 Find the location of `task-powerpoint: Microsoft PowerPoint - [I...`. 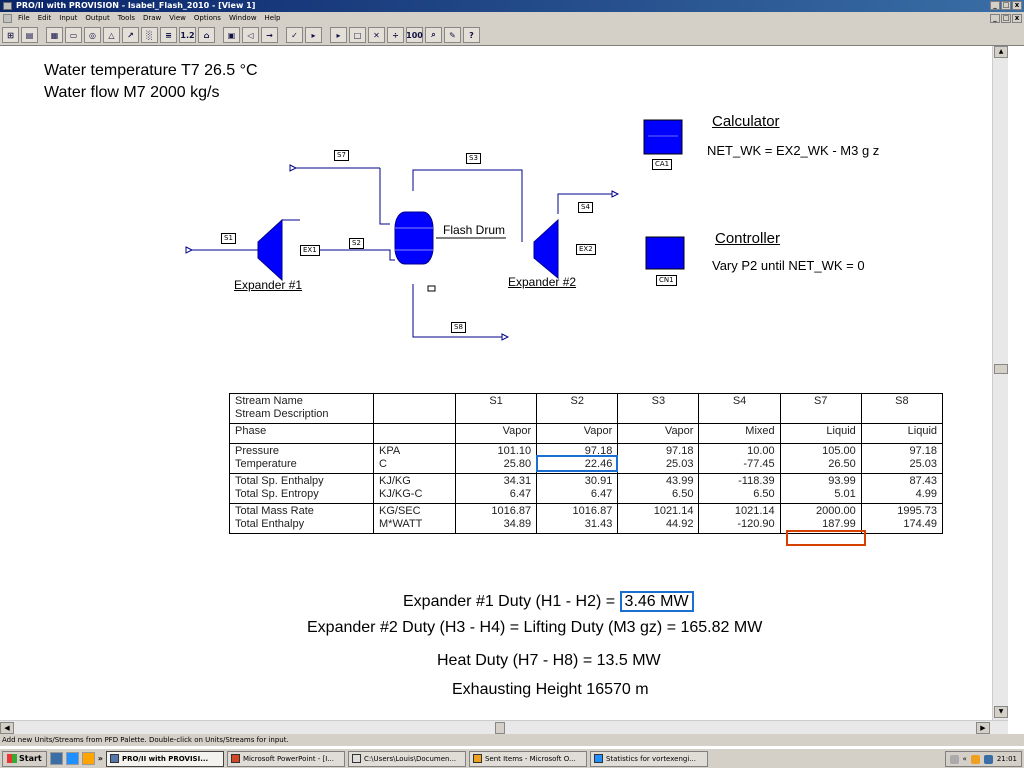

task-powerpoint: Microsoft PowerPoint - [I... is located at coordinates (285, 758).